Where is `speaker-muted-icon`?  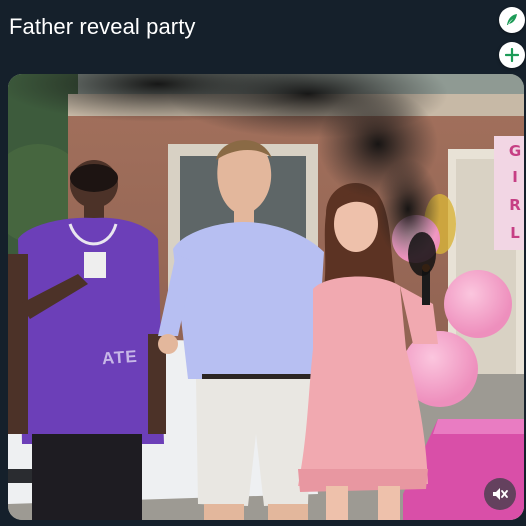
speaker-muted-icon is located at coordinates (500, 494).